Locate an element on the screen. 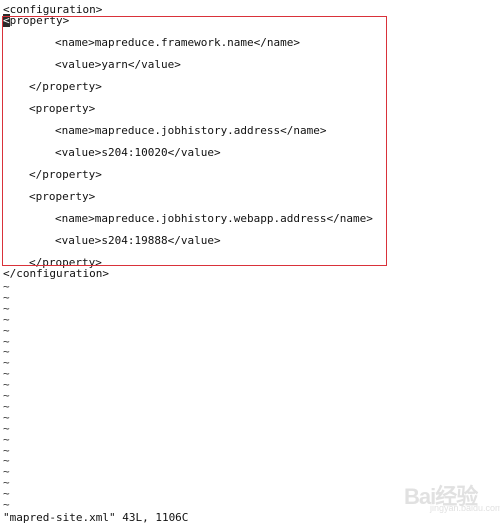 The width and height of the screenshot is (500, 528). status-line: "mapred-site.xml" 43L, 1106C is located at coordinates (96, 517).